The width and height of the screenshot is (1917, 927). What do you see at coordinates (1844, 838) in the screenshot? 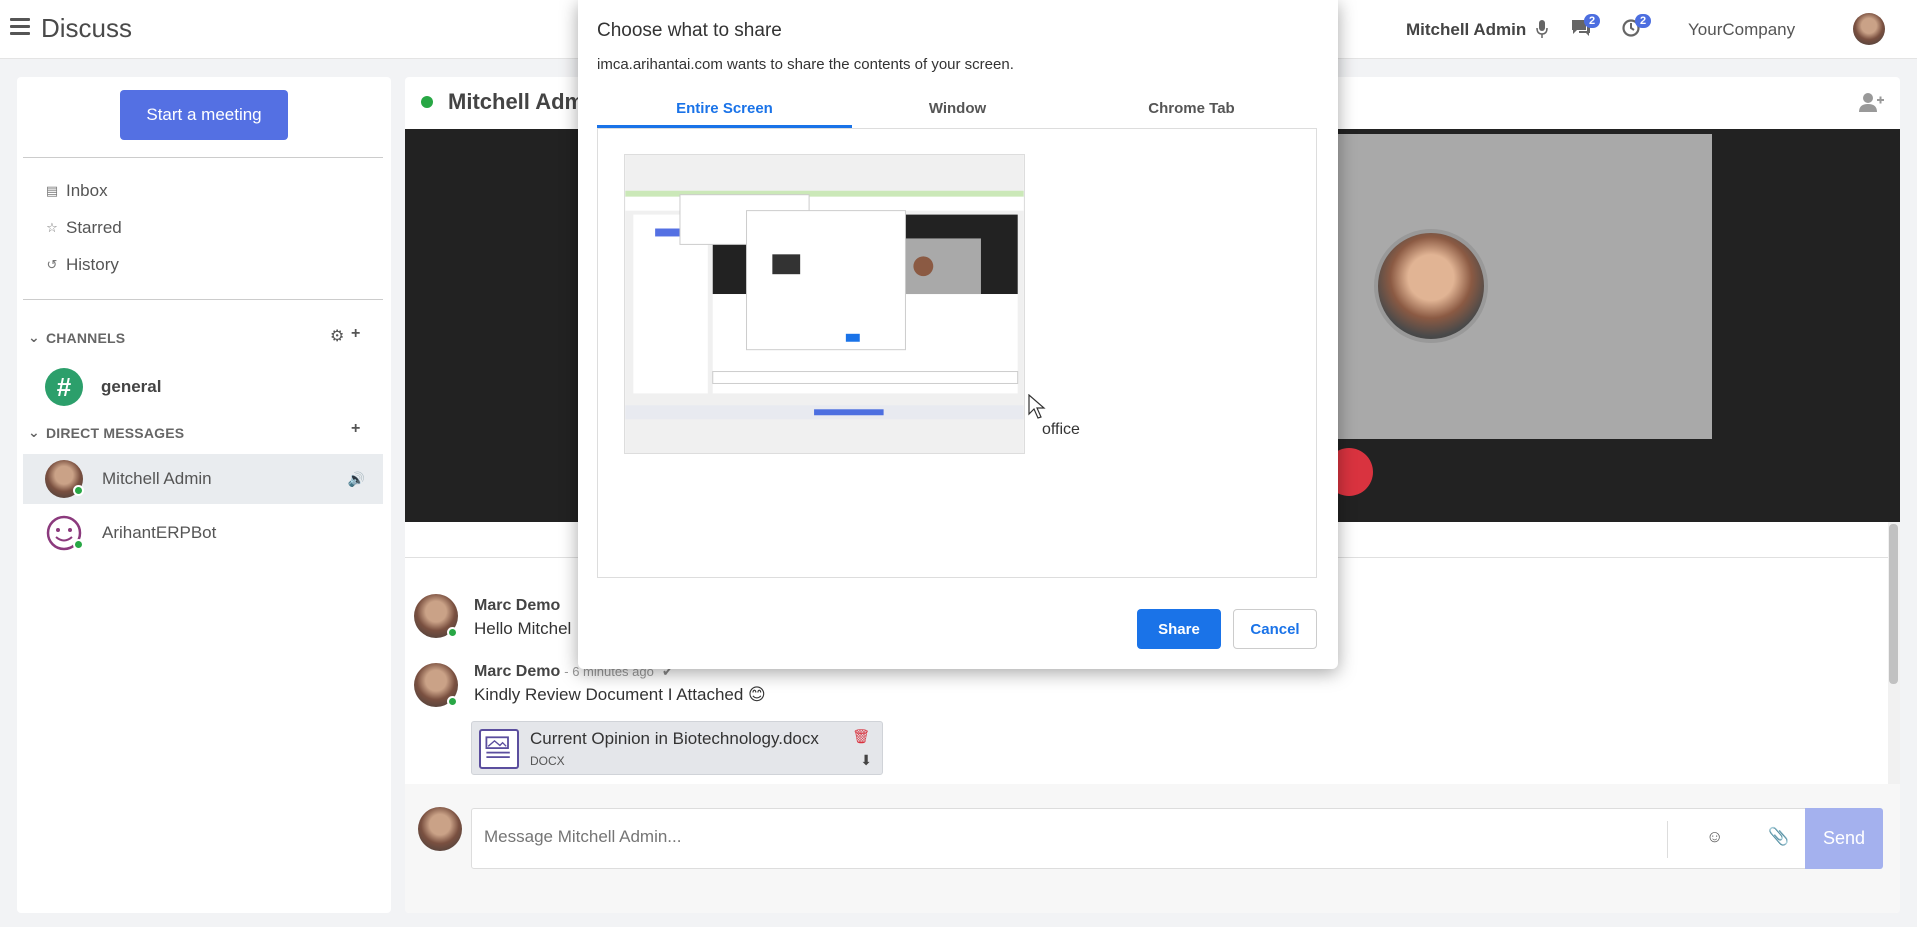
I see `send-button: Send` at bounding box center [1844, 838].